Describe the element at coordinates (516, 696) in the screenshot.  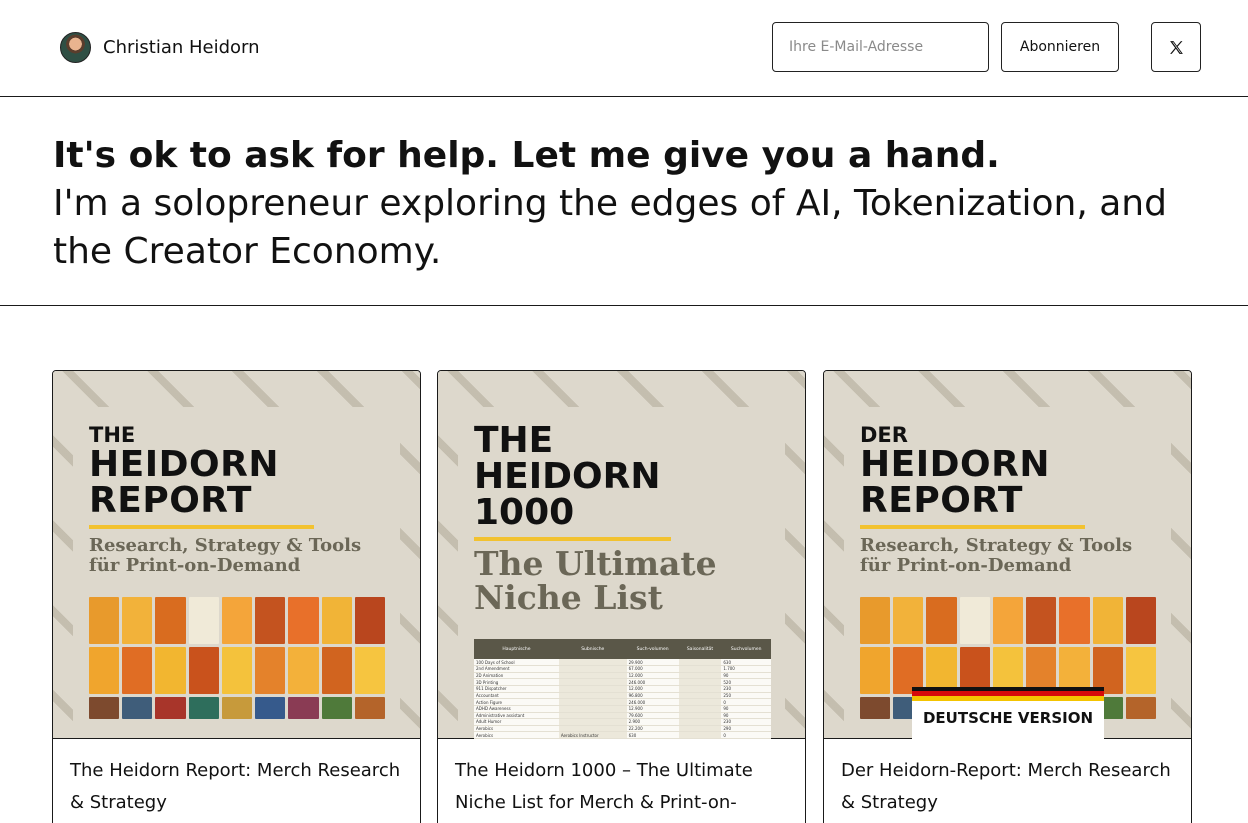
I see `table-cell: Accountant` at that location.